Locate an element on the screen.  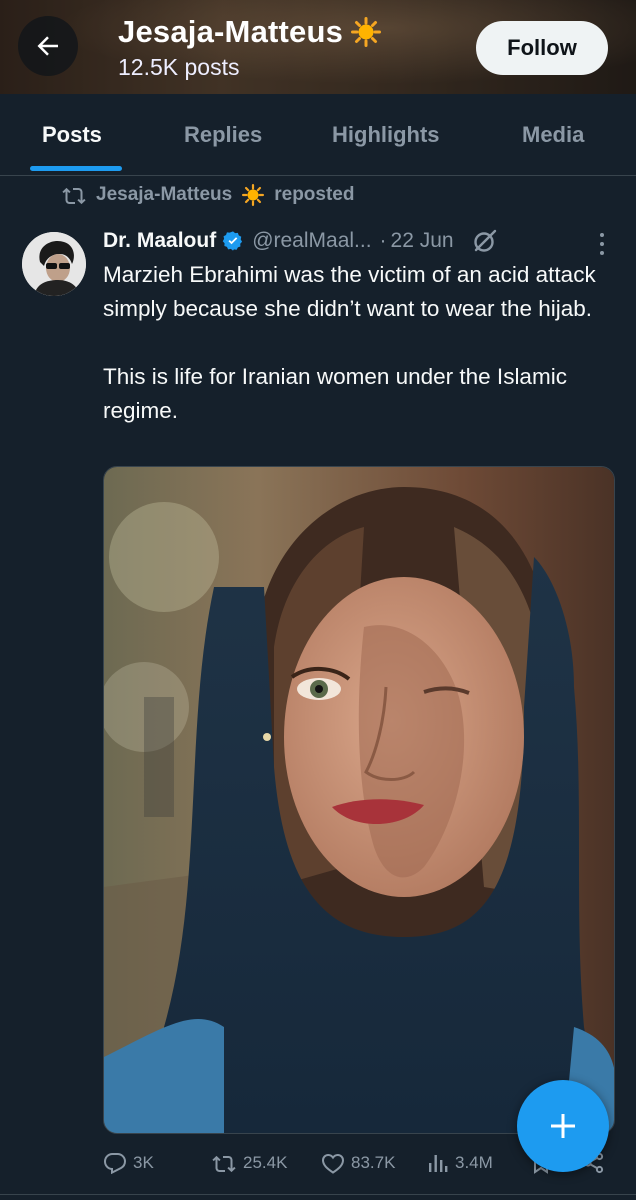
plus-icon is located at coordinates (563, 1126).